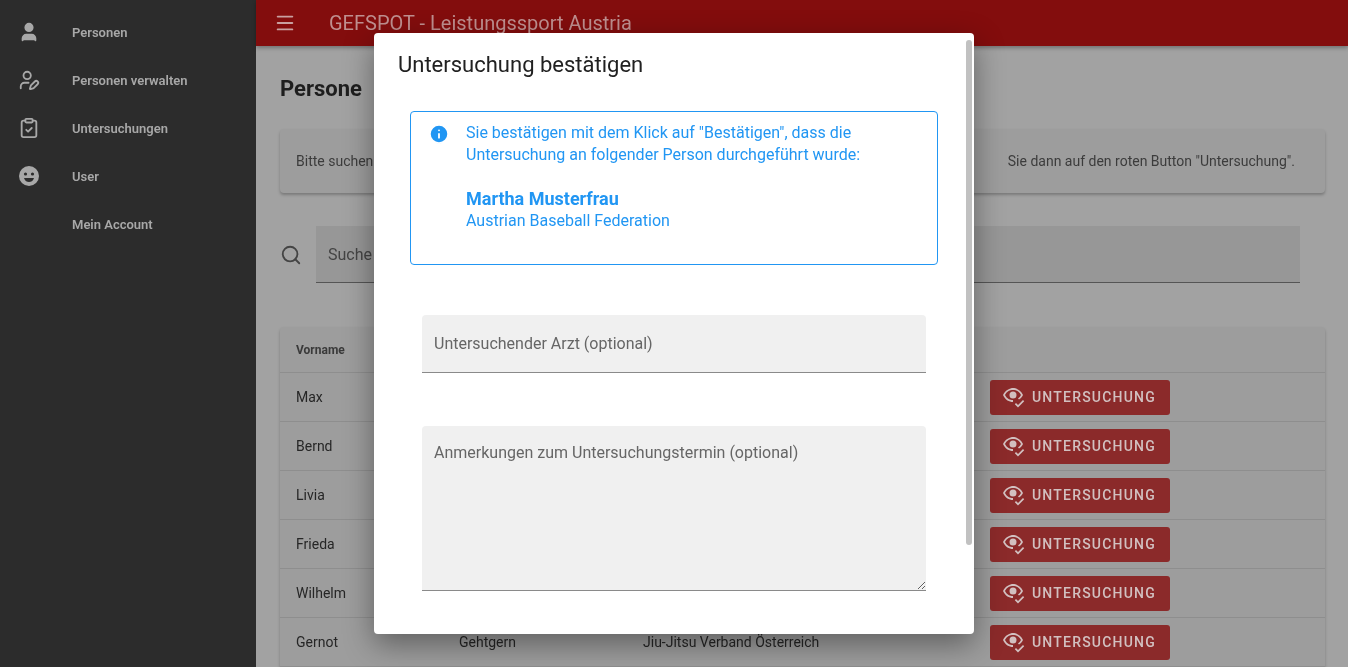  I want to click on hint-text: Bitte suchen, so click(335, 161).